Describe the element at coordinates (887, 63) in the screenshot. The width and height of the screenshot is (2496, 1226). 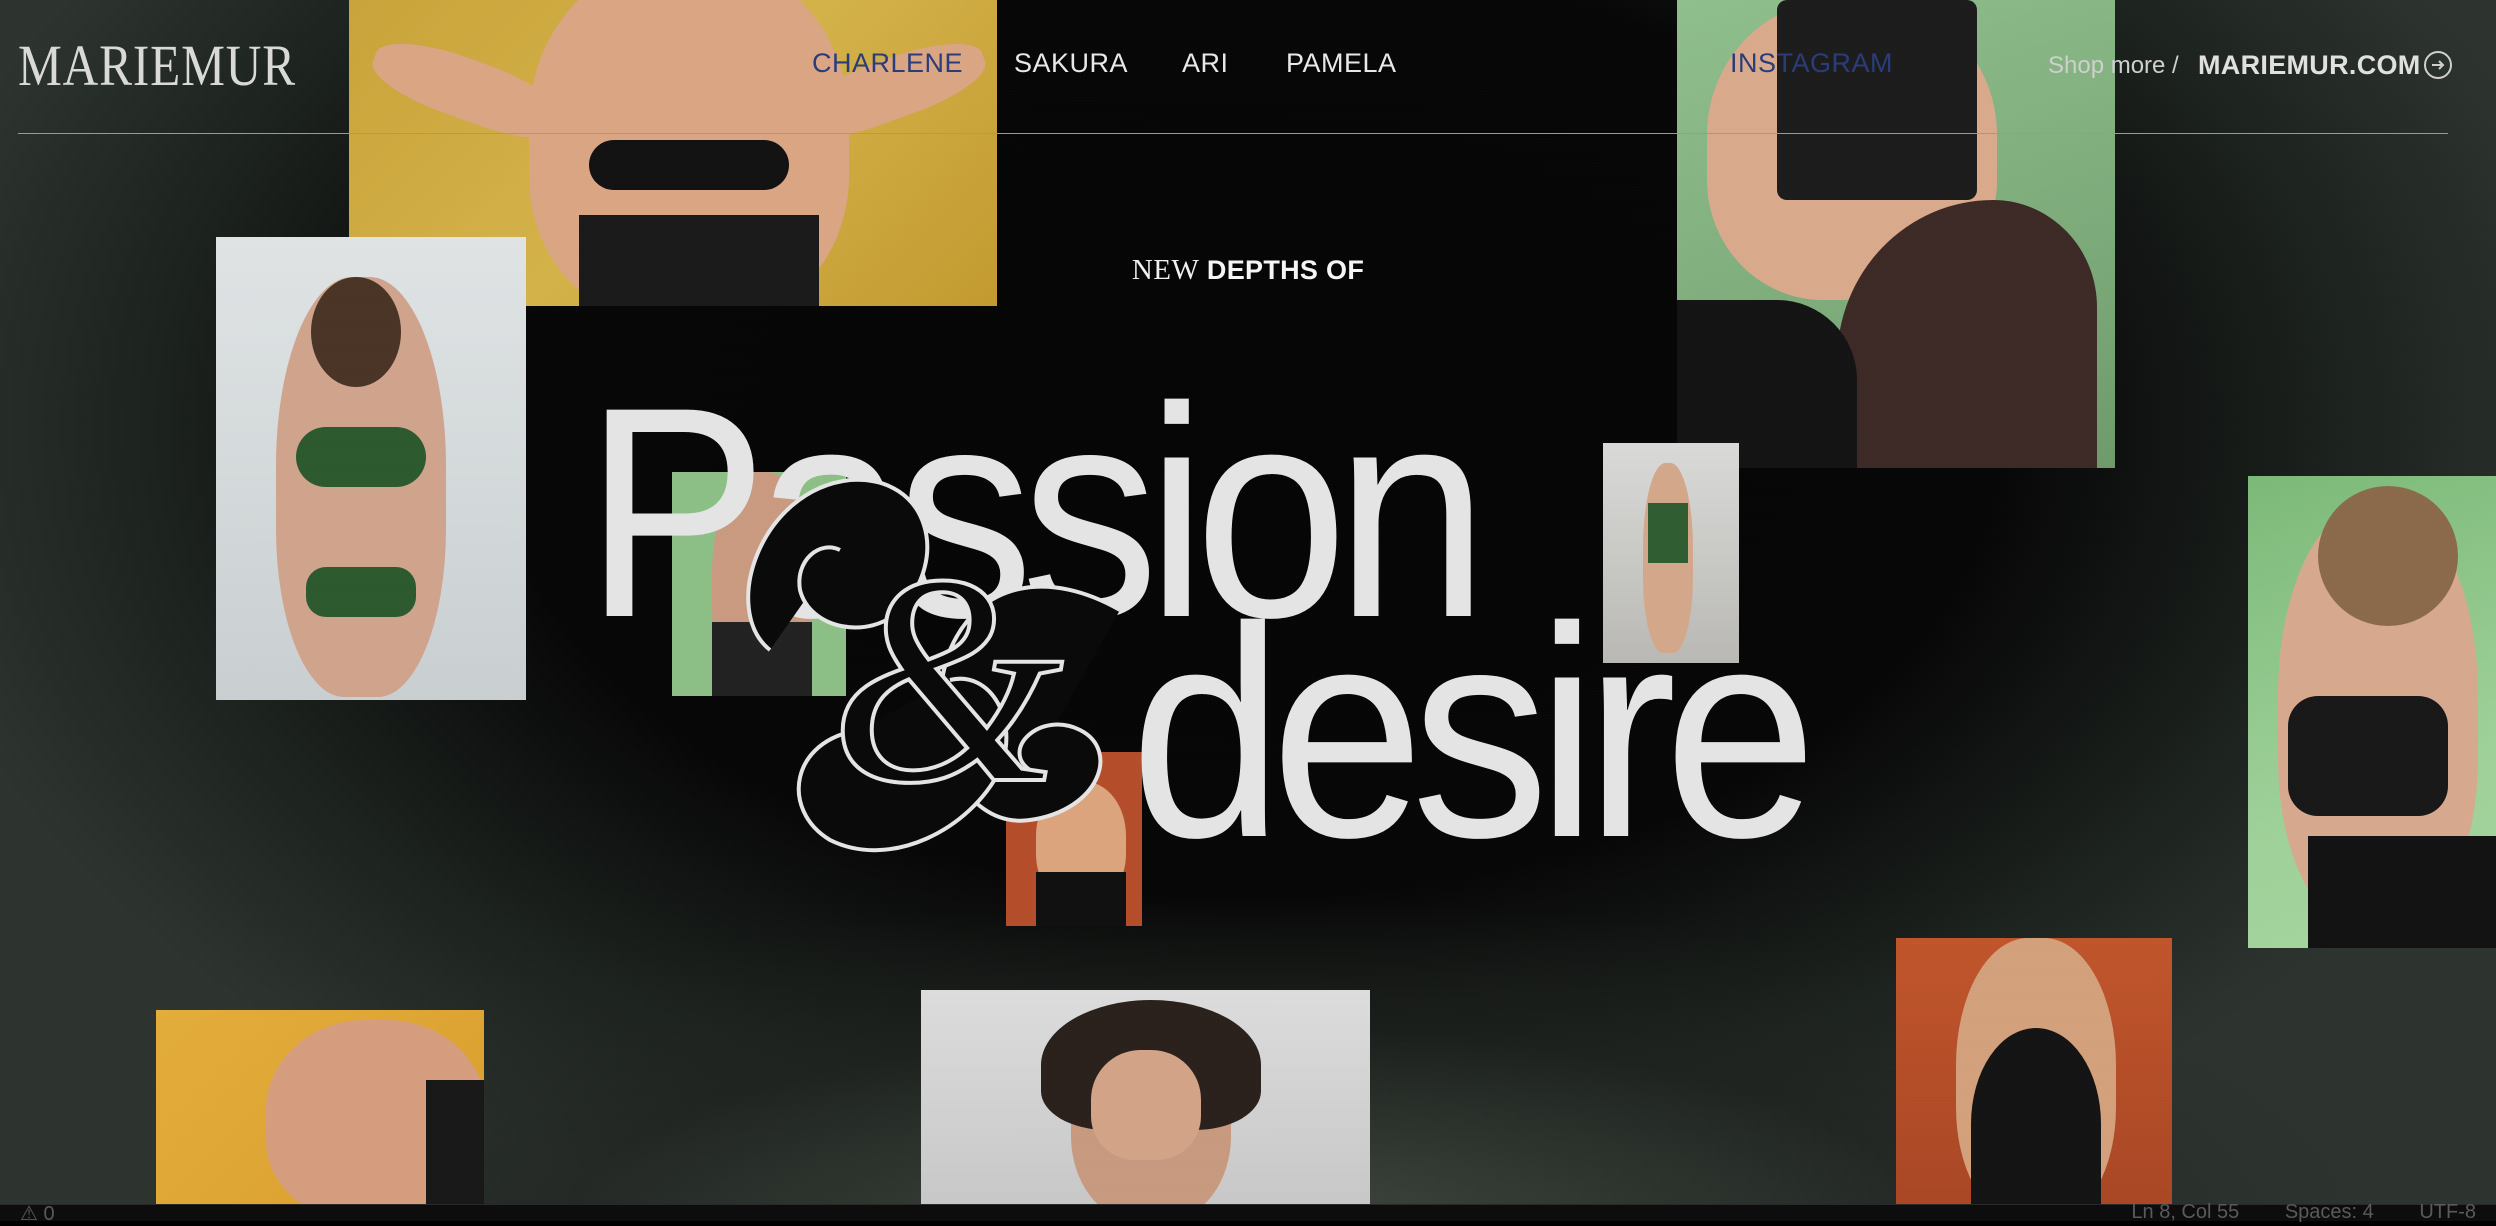
I see `nav-item-charlene: CHARLENE` at that location.